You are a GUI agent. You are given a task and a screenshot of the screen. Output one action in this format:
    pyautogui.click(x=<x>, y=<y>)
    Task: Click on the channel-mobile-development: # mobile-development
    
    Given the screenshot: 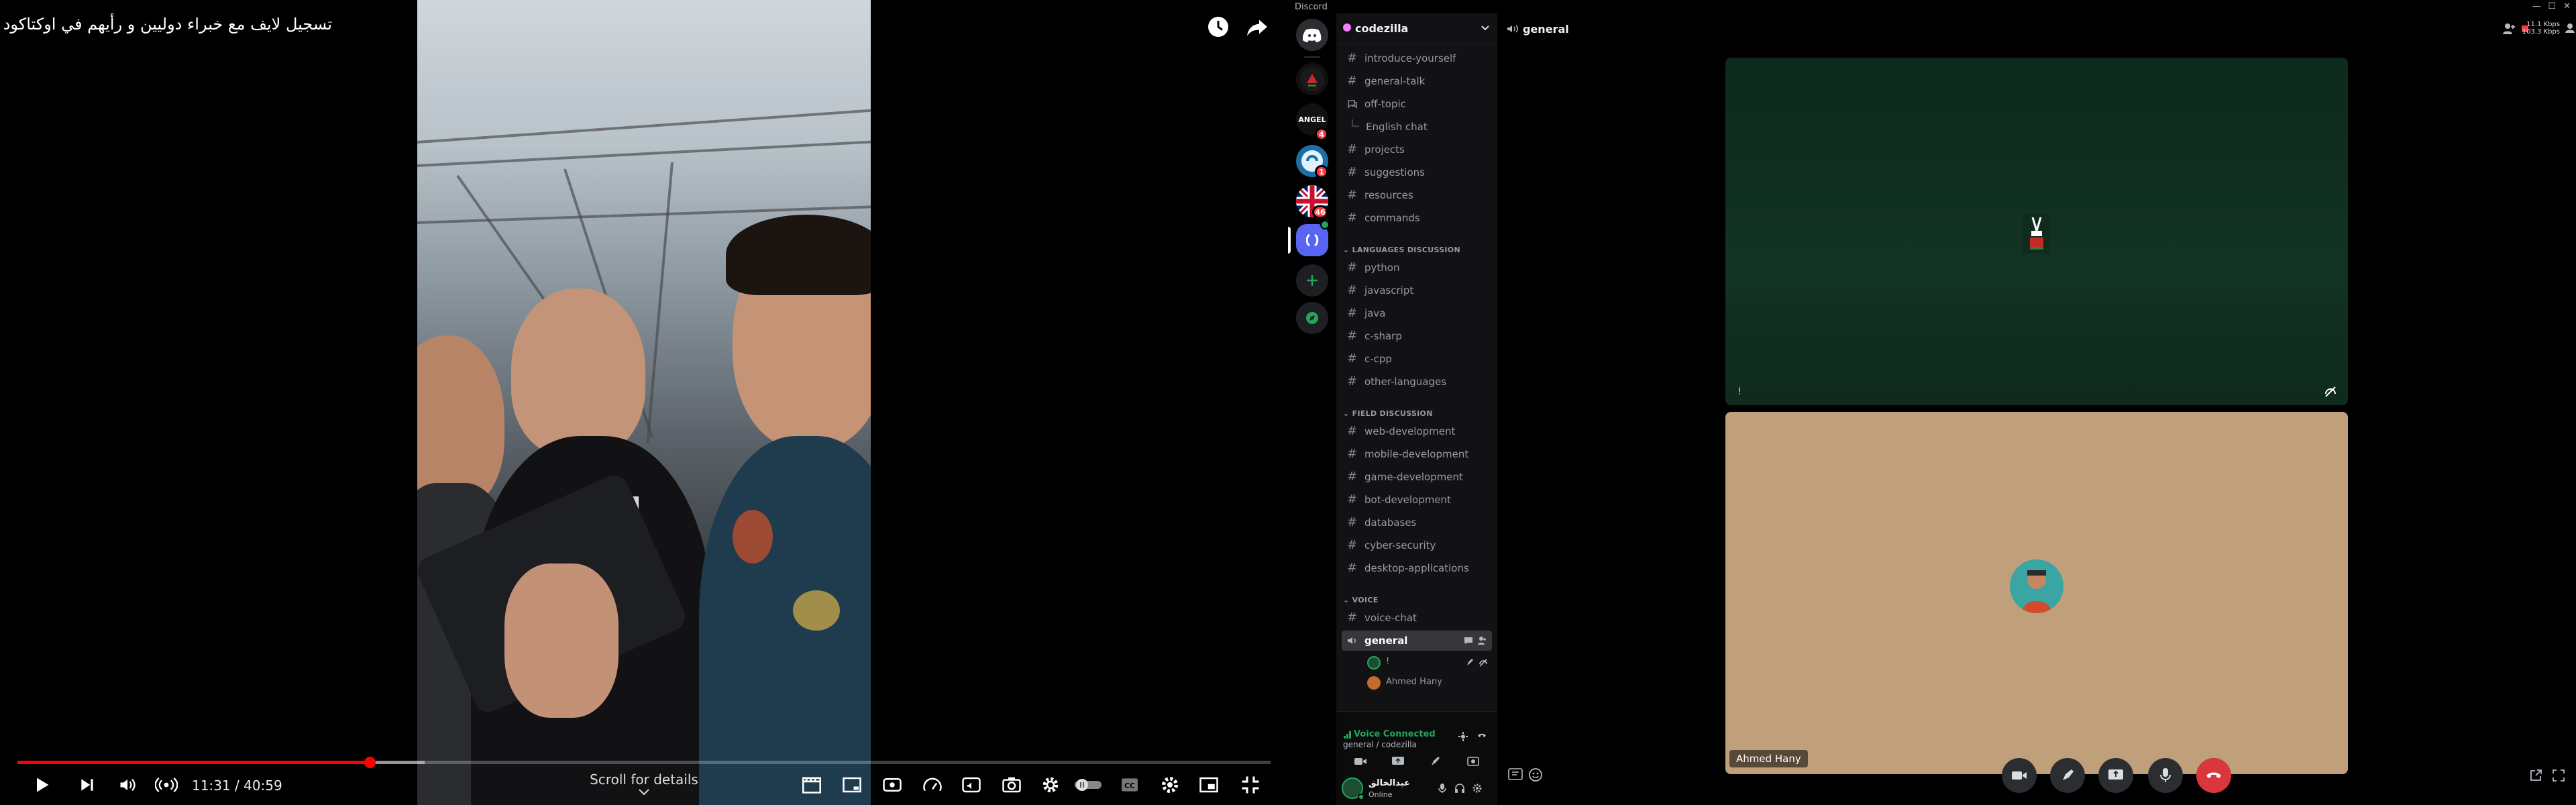 What is the action you would take?
    pyautogui.click(x=1417, y=454)
    